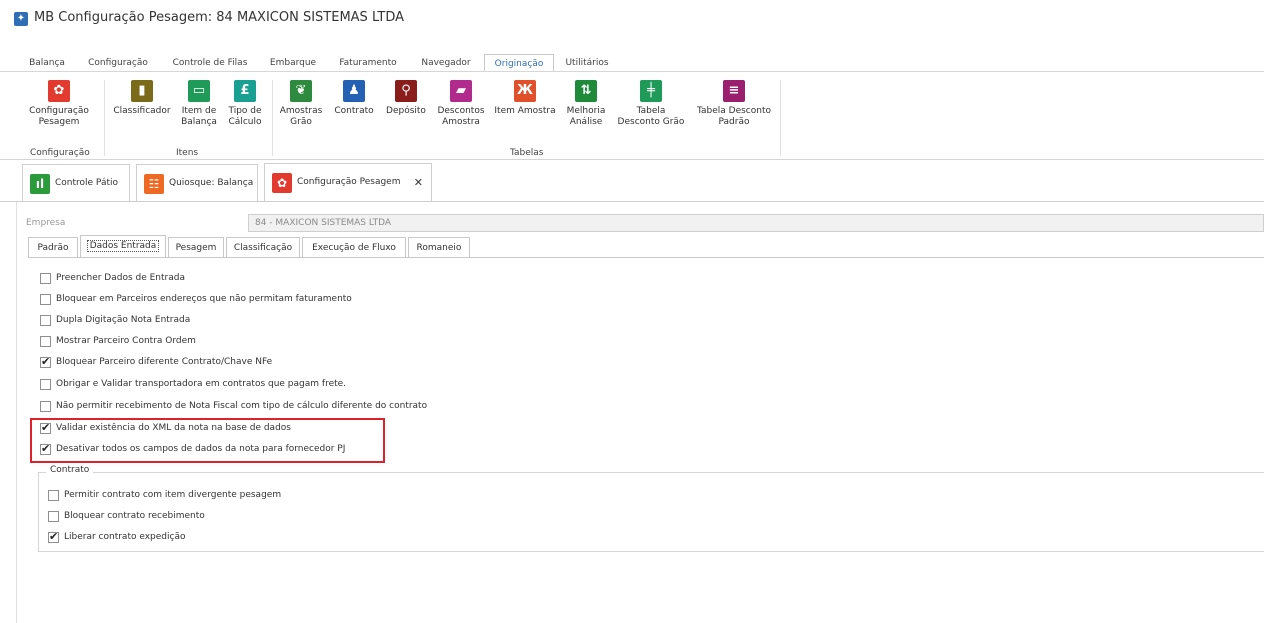  Describe the element at coordinates (118, 63) in the screenshot. I see `menu-tab-configuracao: Configuração` at that location.